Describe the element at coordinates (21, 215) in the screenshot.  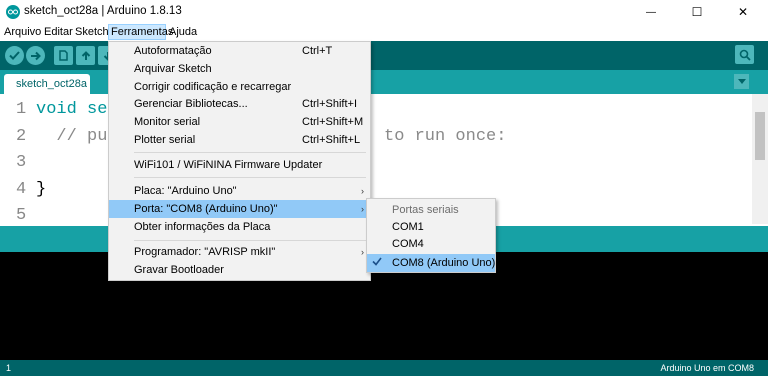
I see `line-number: 5` at that location.